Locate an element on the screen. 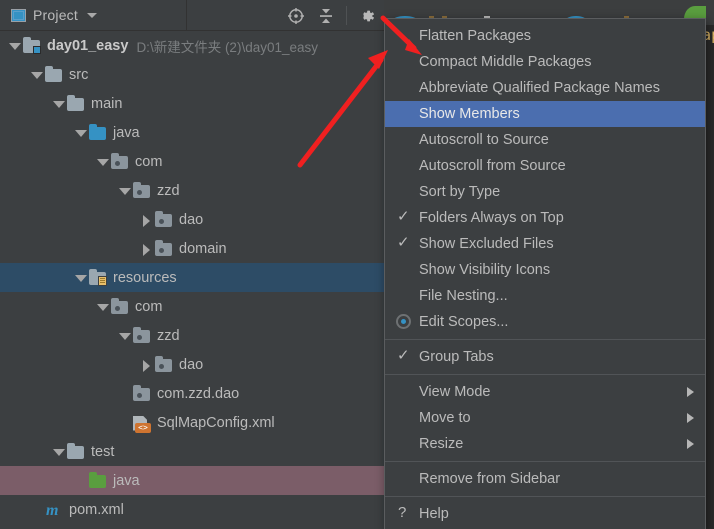 The width and height of the screenshot is (714, 529). project-window-icon is located at coordinates (18, 15).